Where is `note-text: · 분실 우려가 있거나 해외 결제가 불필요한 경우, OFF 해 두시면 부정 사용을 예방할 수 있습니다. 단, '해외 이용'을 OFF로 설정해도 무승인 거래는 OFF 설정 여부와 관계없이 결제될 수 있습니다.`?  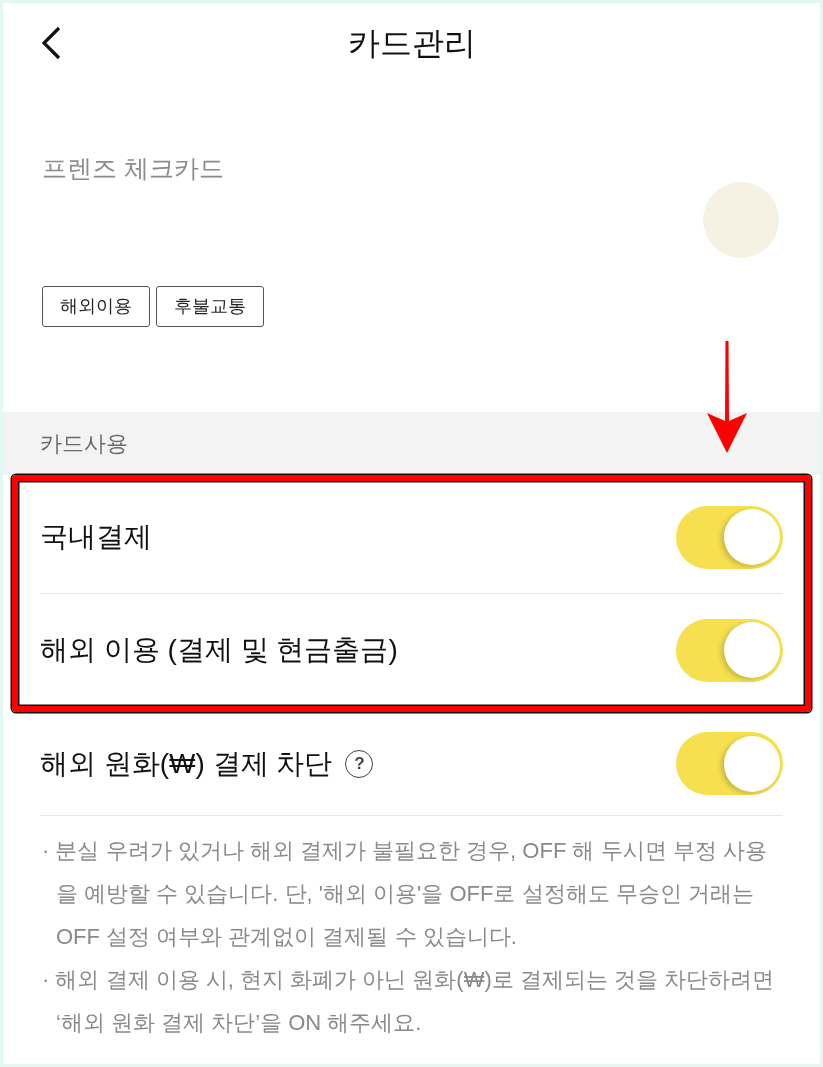 note-text: · 분실 우려가 있거나 해외 결제가 불필요한 경우, OFF 해 두시면 부정 사용을 예방할 수 있습니다. 단, '해외 이용'을 OFF로 설정해도 무승인 거래는 OFF 설정 여부와 관계없이 결제될 수 있습니다. is located at coordinates (405, 894).